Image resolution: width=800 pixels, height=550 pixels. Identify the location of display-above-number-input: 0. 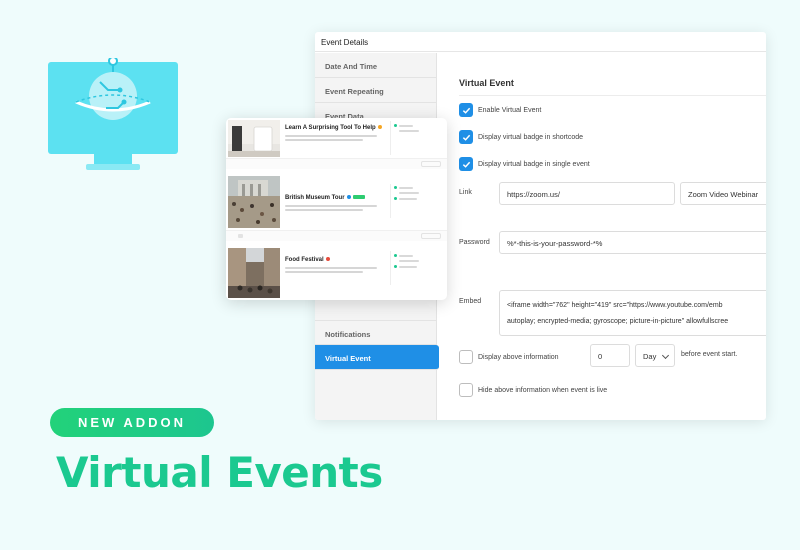
(610, 355).